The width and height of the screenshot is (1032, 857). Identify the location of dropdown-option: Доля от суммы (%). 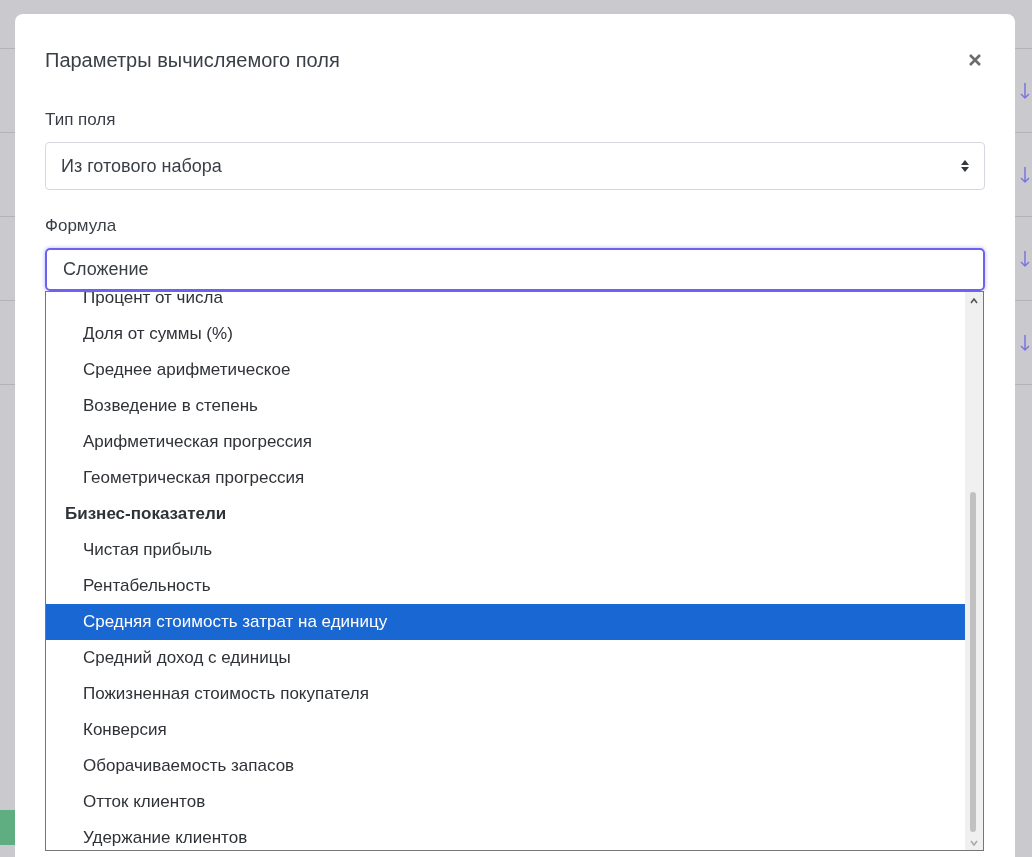
(505, 334).